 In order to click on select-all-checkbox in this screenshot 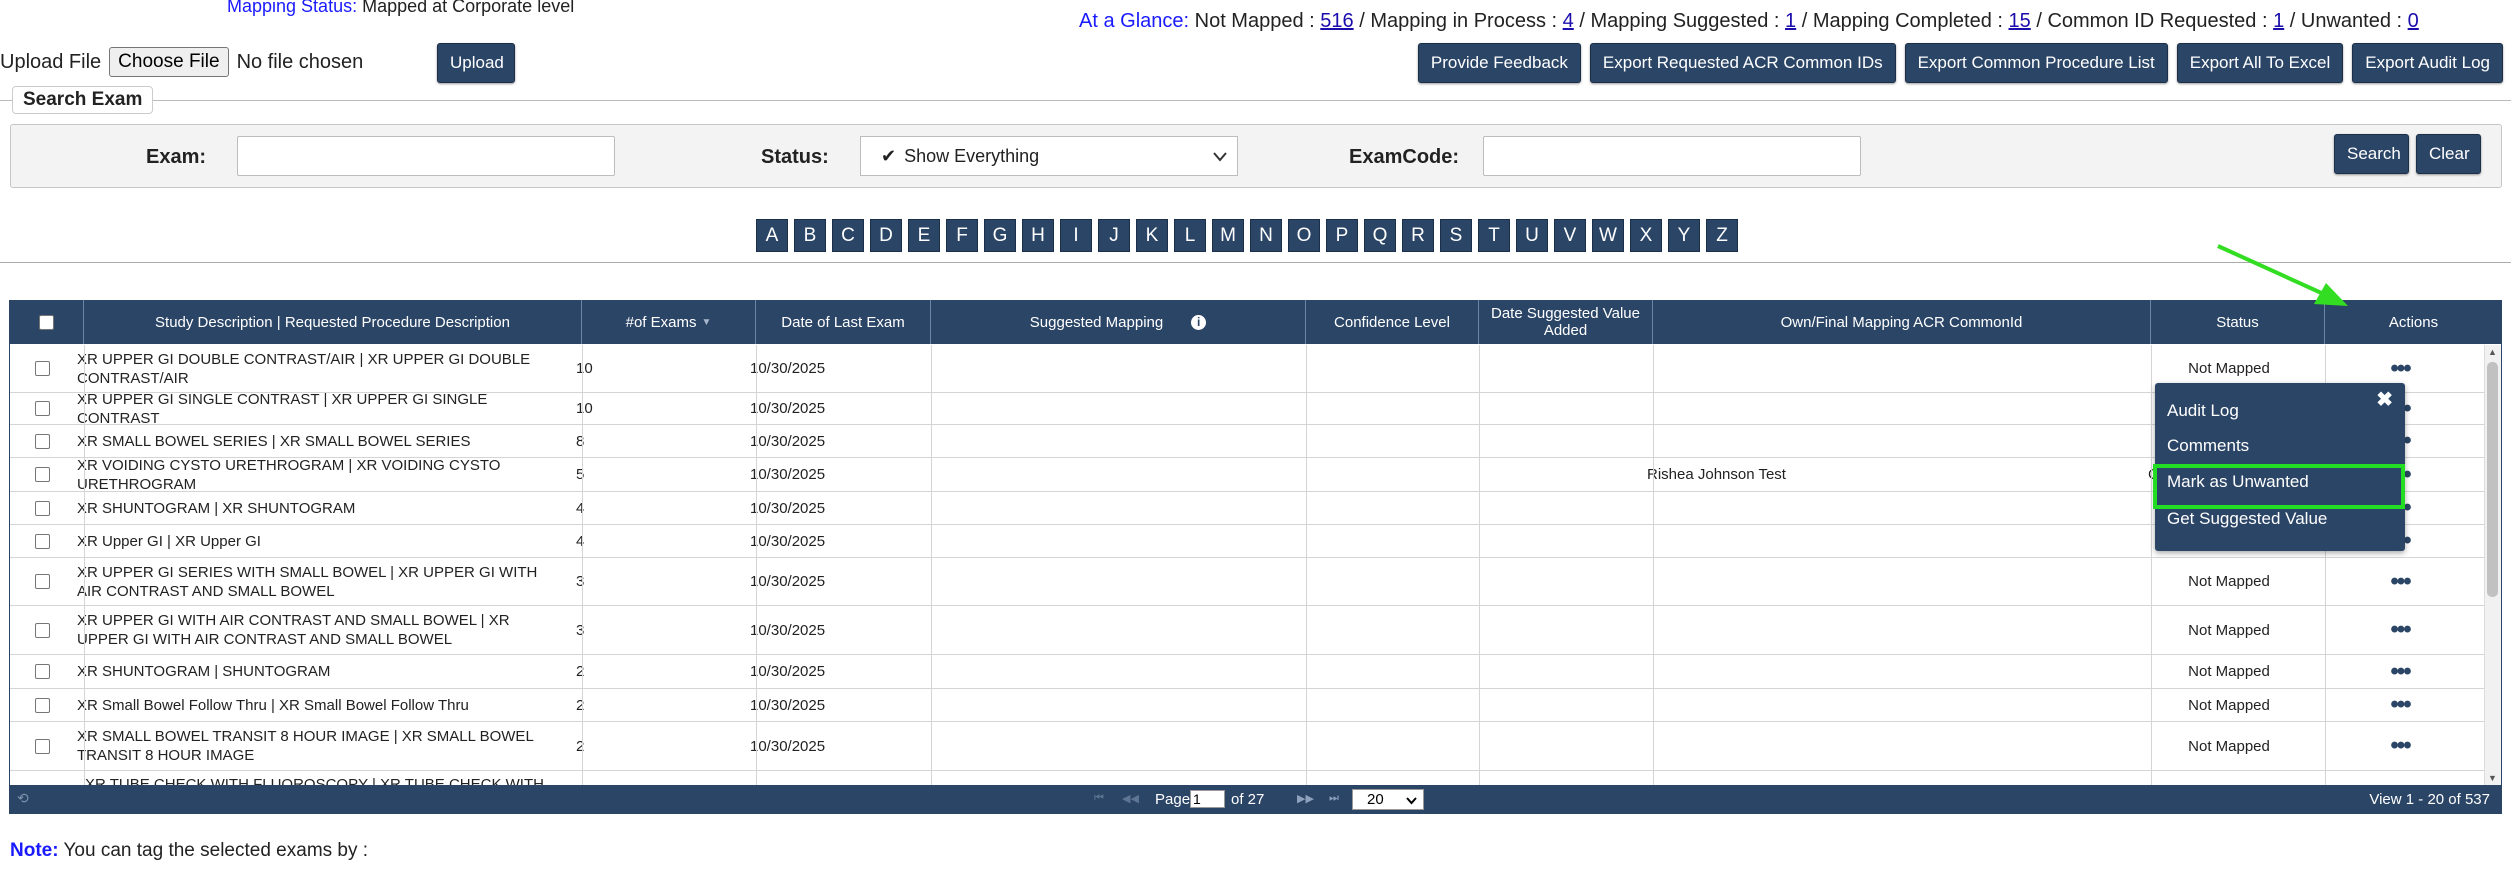, I will do `click(46, 322)`.